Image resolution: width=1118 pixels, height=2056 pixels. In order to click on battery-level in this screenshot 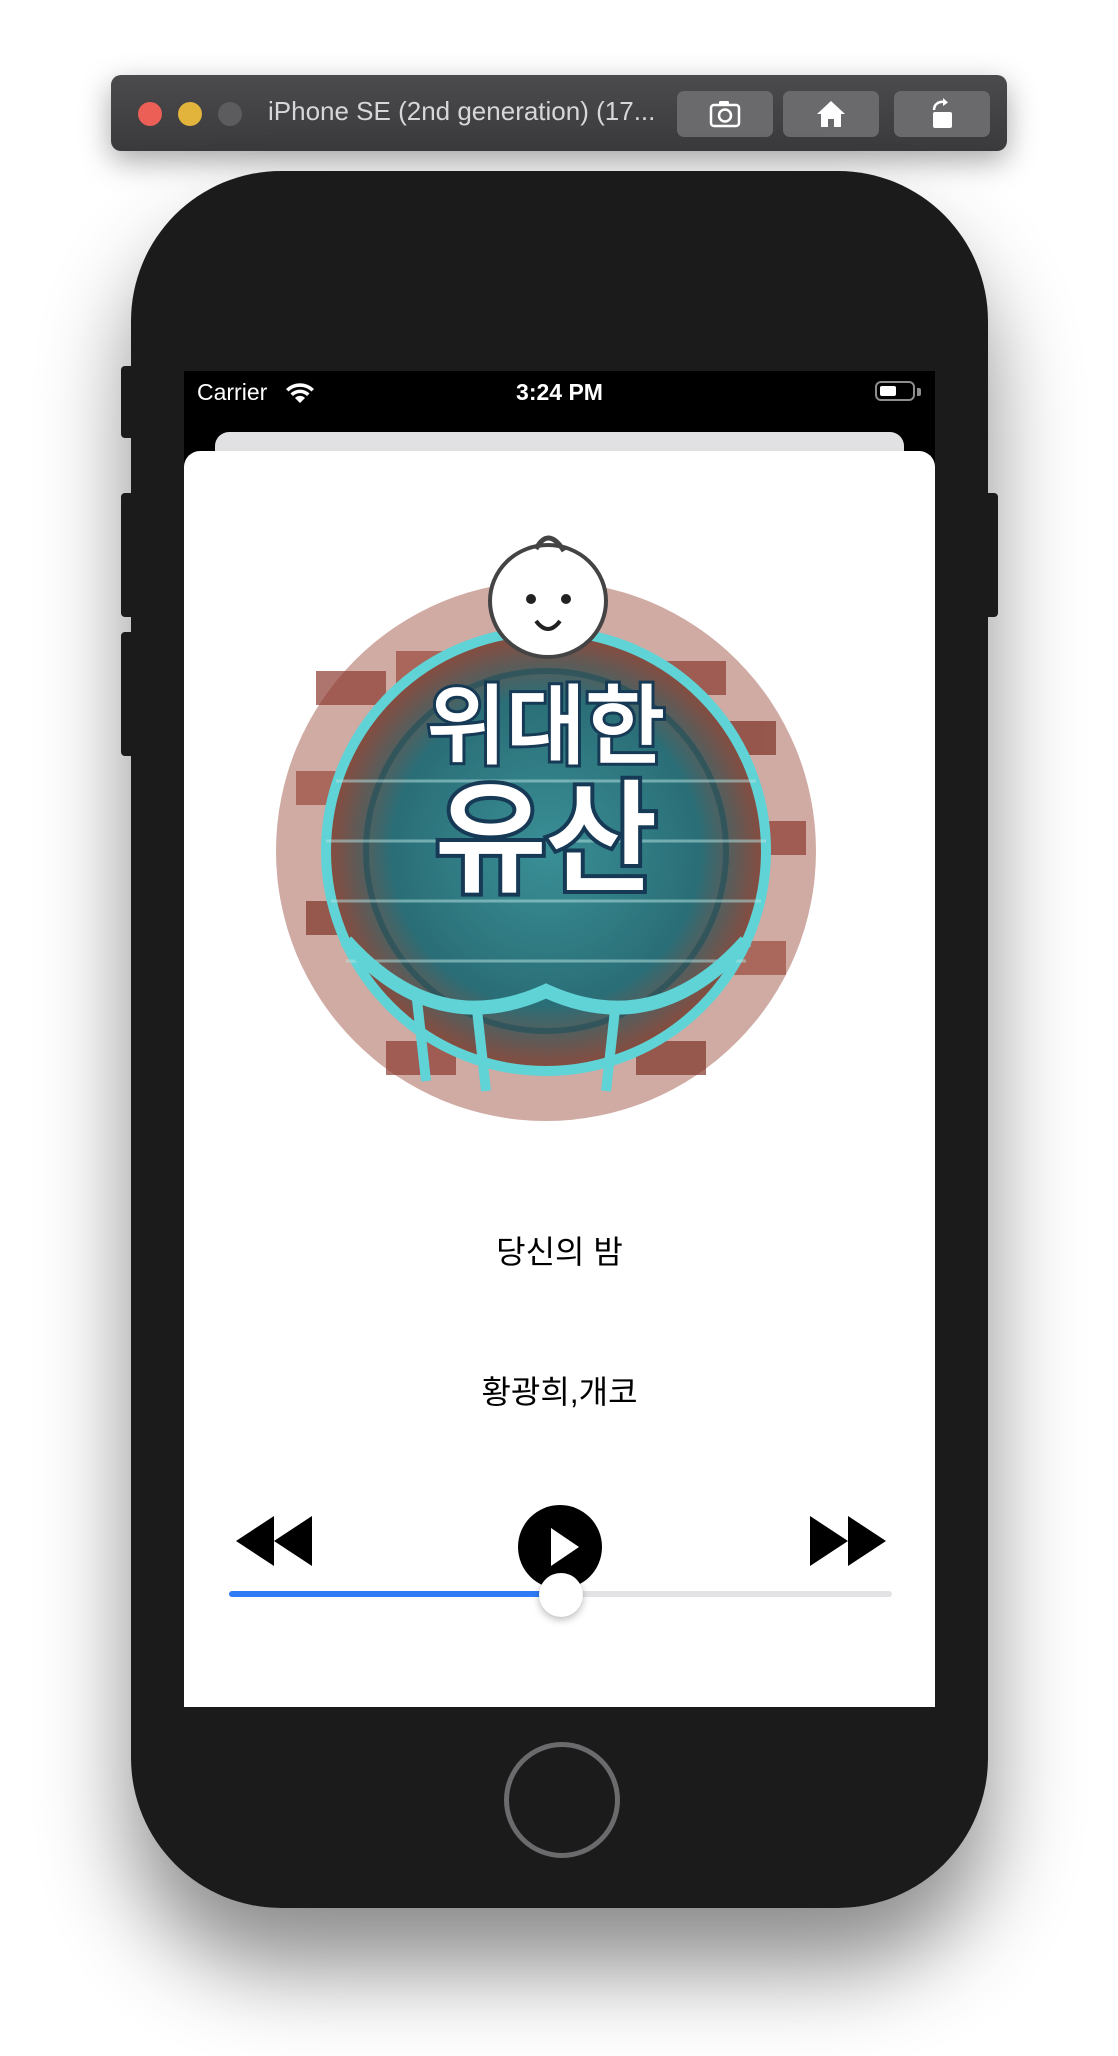, I will do `click(888, 391)`.